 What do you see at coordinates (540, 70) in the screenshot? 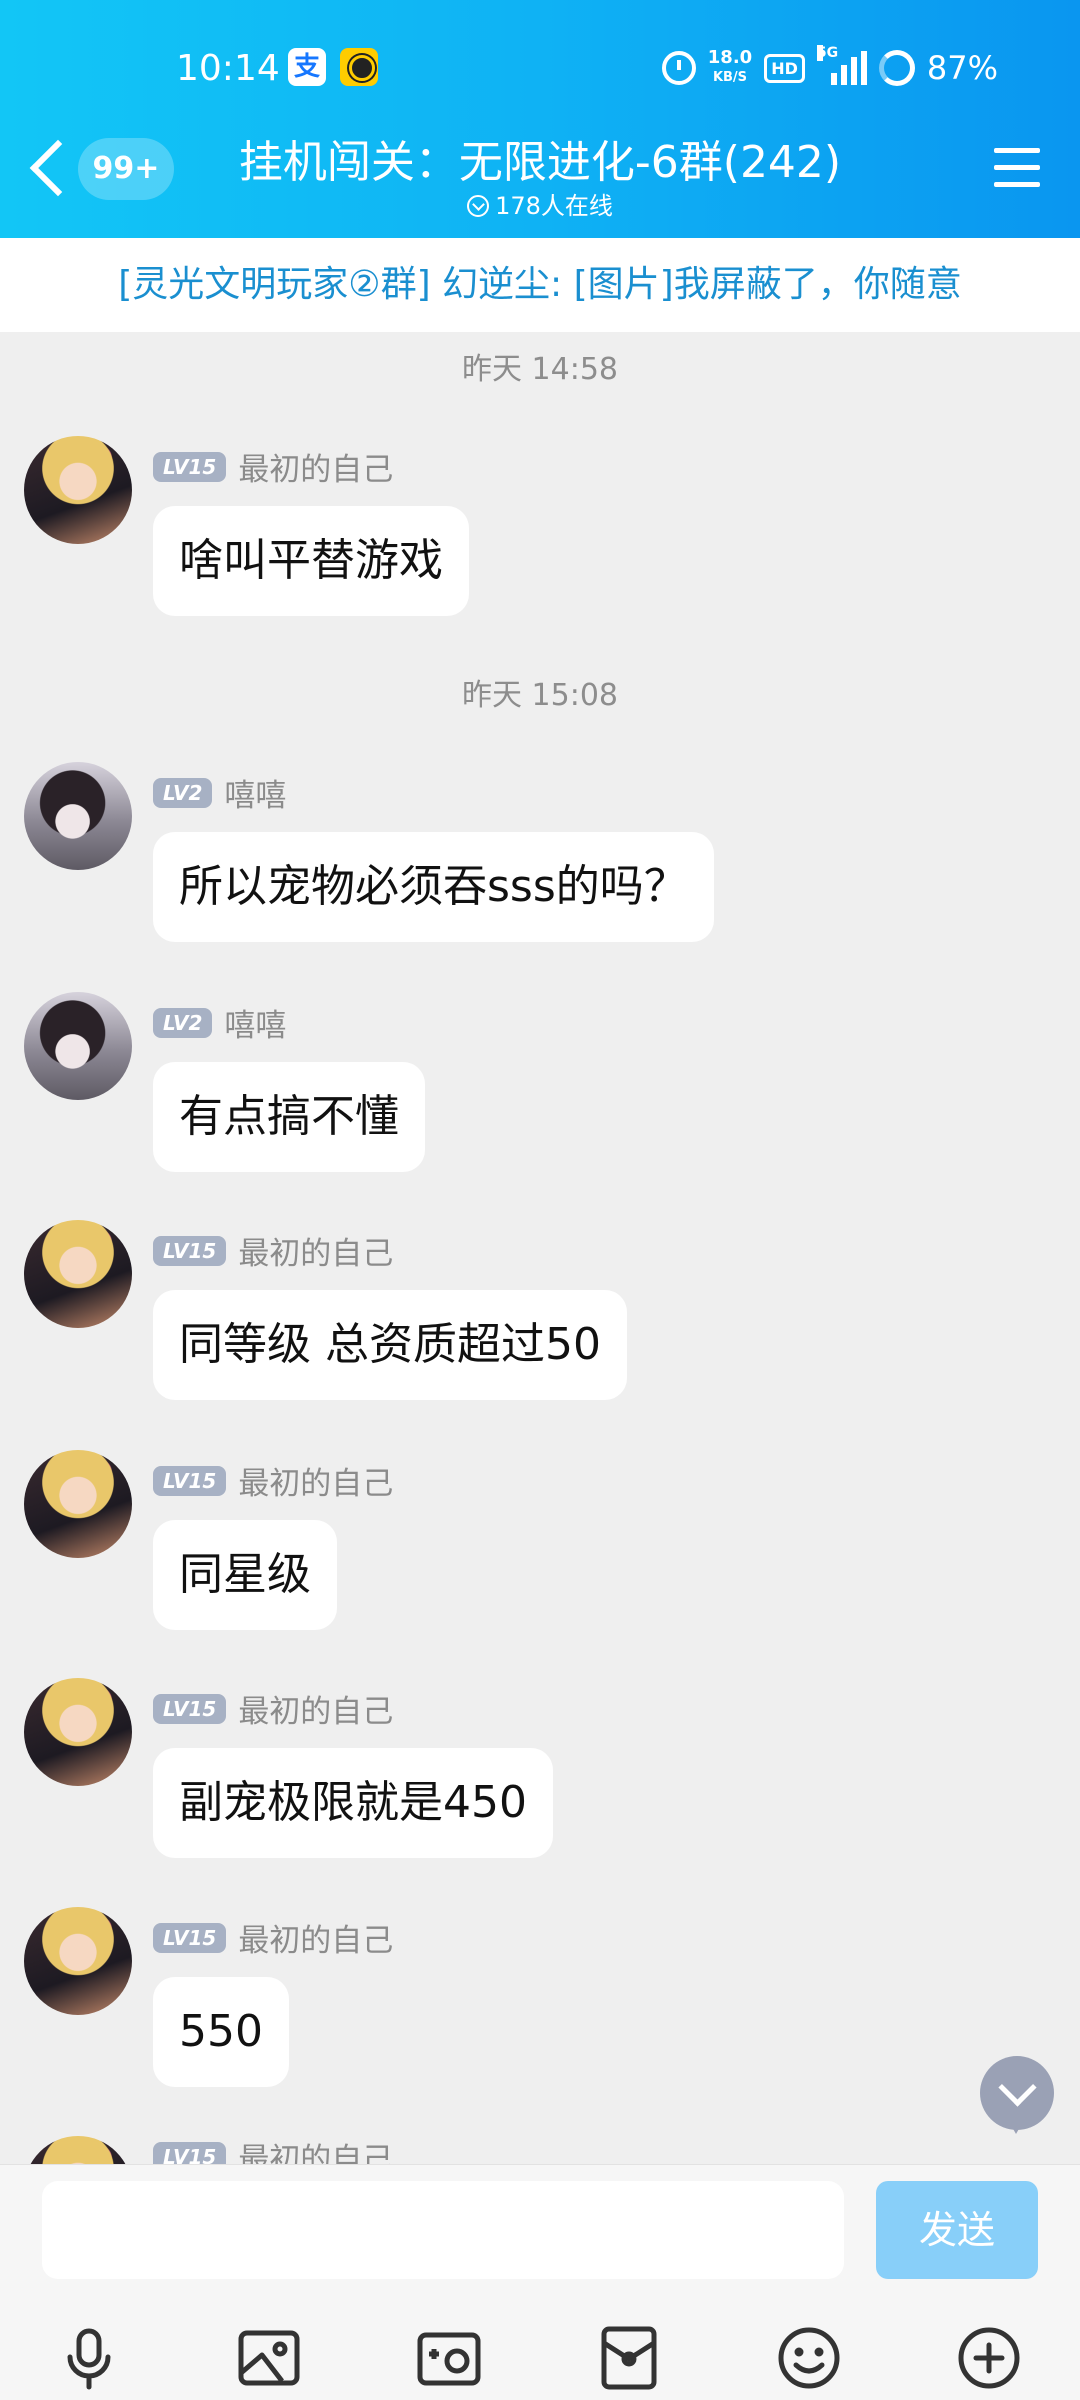
I see `status-bar: 10:14 支 18.0 KB/S HD 5G 87%` at bounding box center [540, 70].